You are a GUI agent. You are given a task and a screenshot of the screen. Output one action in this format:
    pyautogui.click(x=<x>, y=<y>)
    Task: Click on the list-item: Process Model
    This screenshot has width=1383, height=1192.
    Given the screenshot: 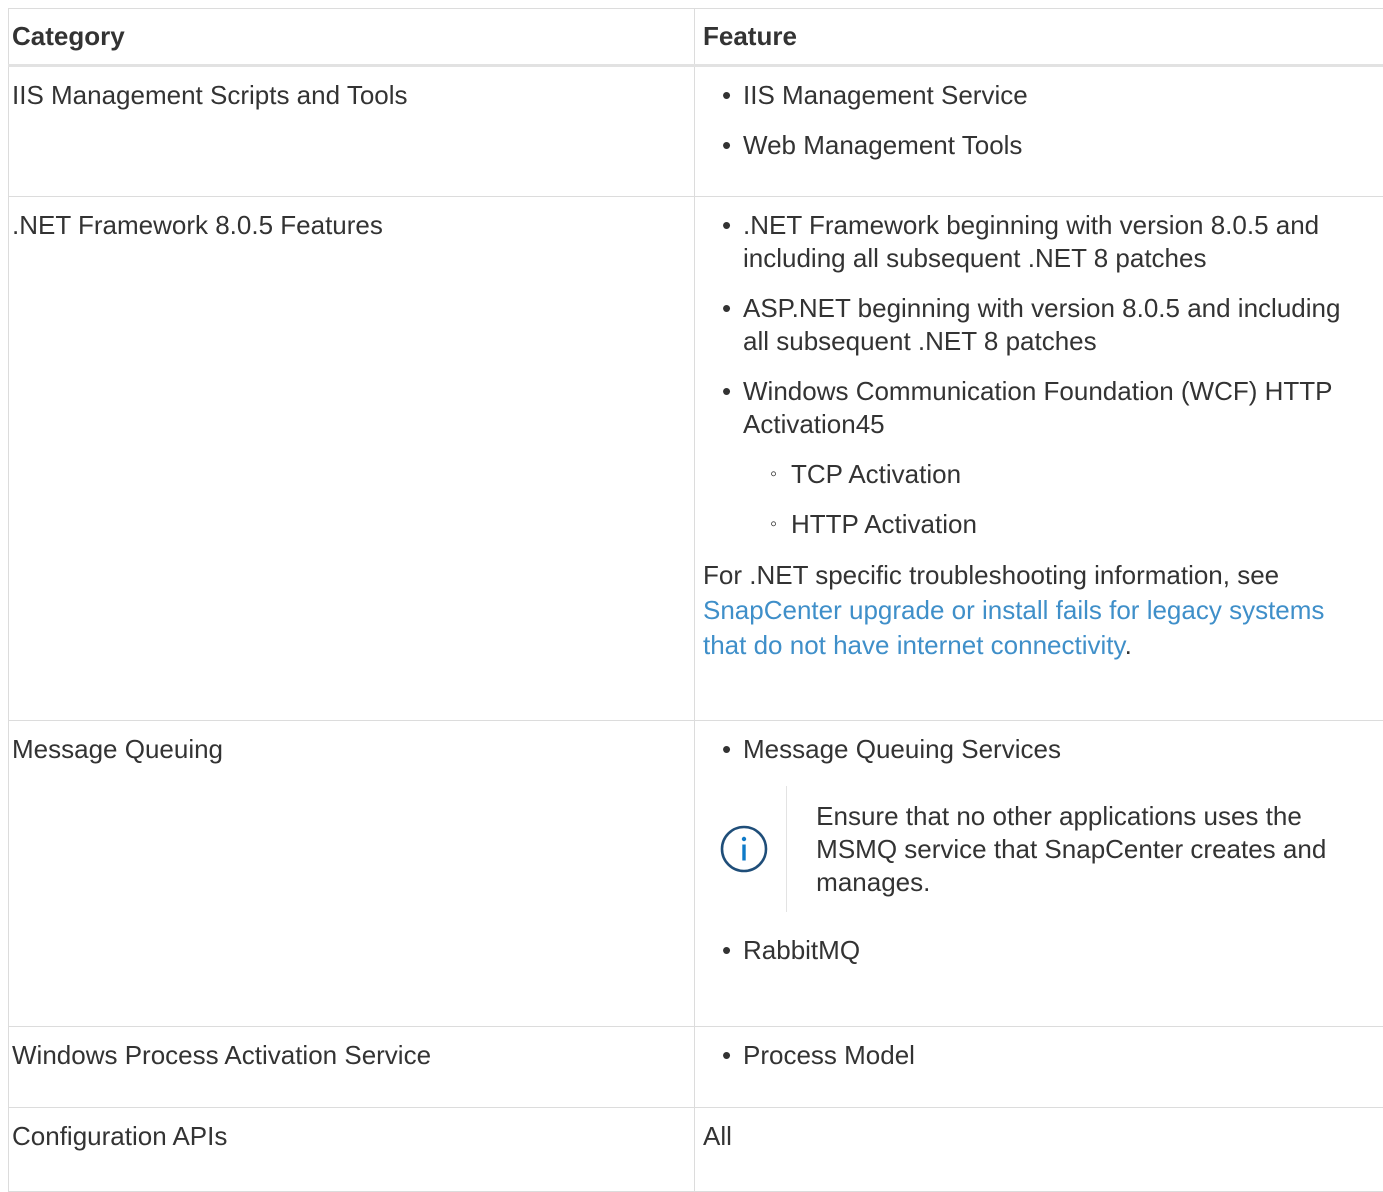 What is the action you would take?
    pyautogui.click(x=1038, y=1055)
    